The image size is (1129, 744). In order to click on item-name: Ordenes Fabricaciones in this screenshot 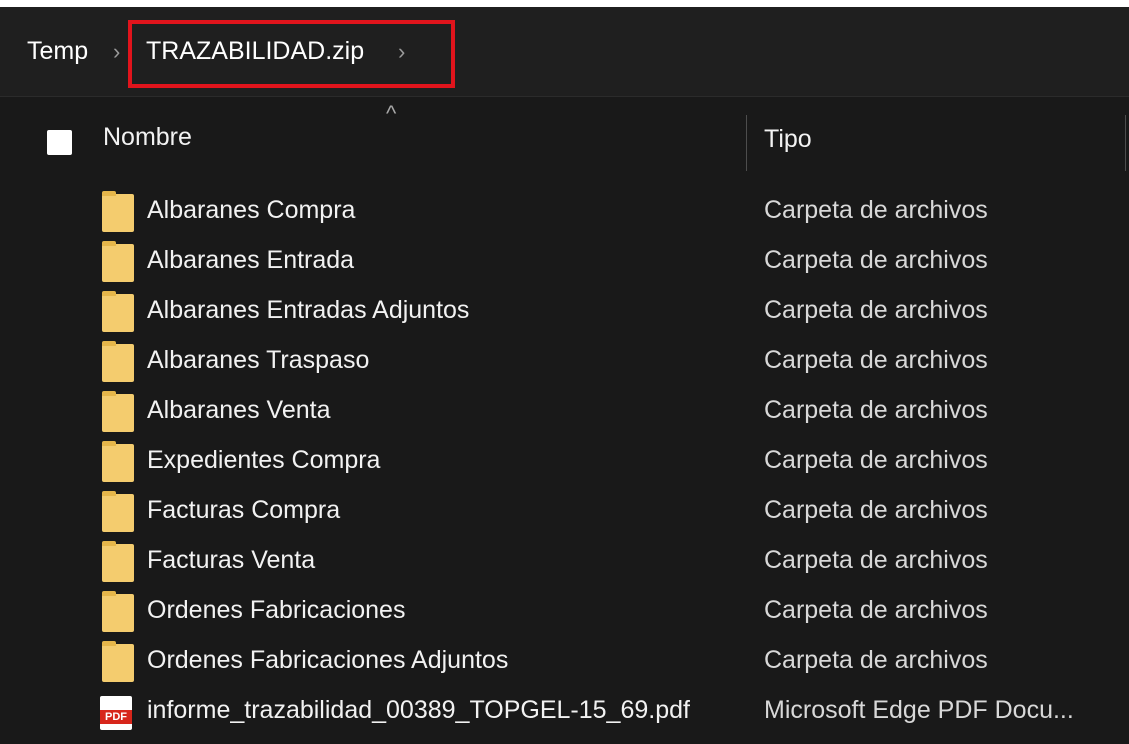, I will do `click(276, 610)`.